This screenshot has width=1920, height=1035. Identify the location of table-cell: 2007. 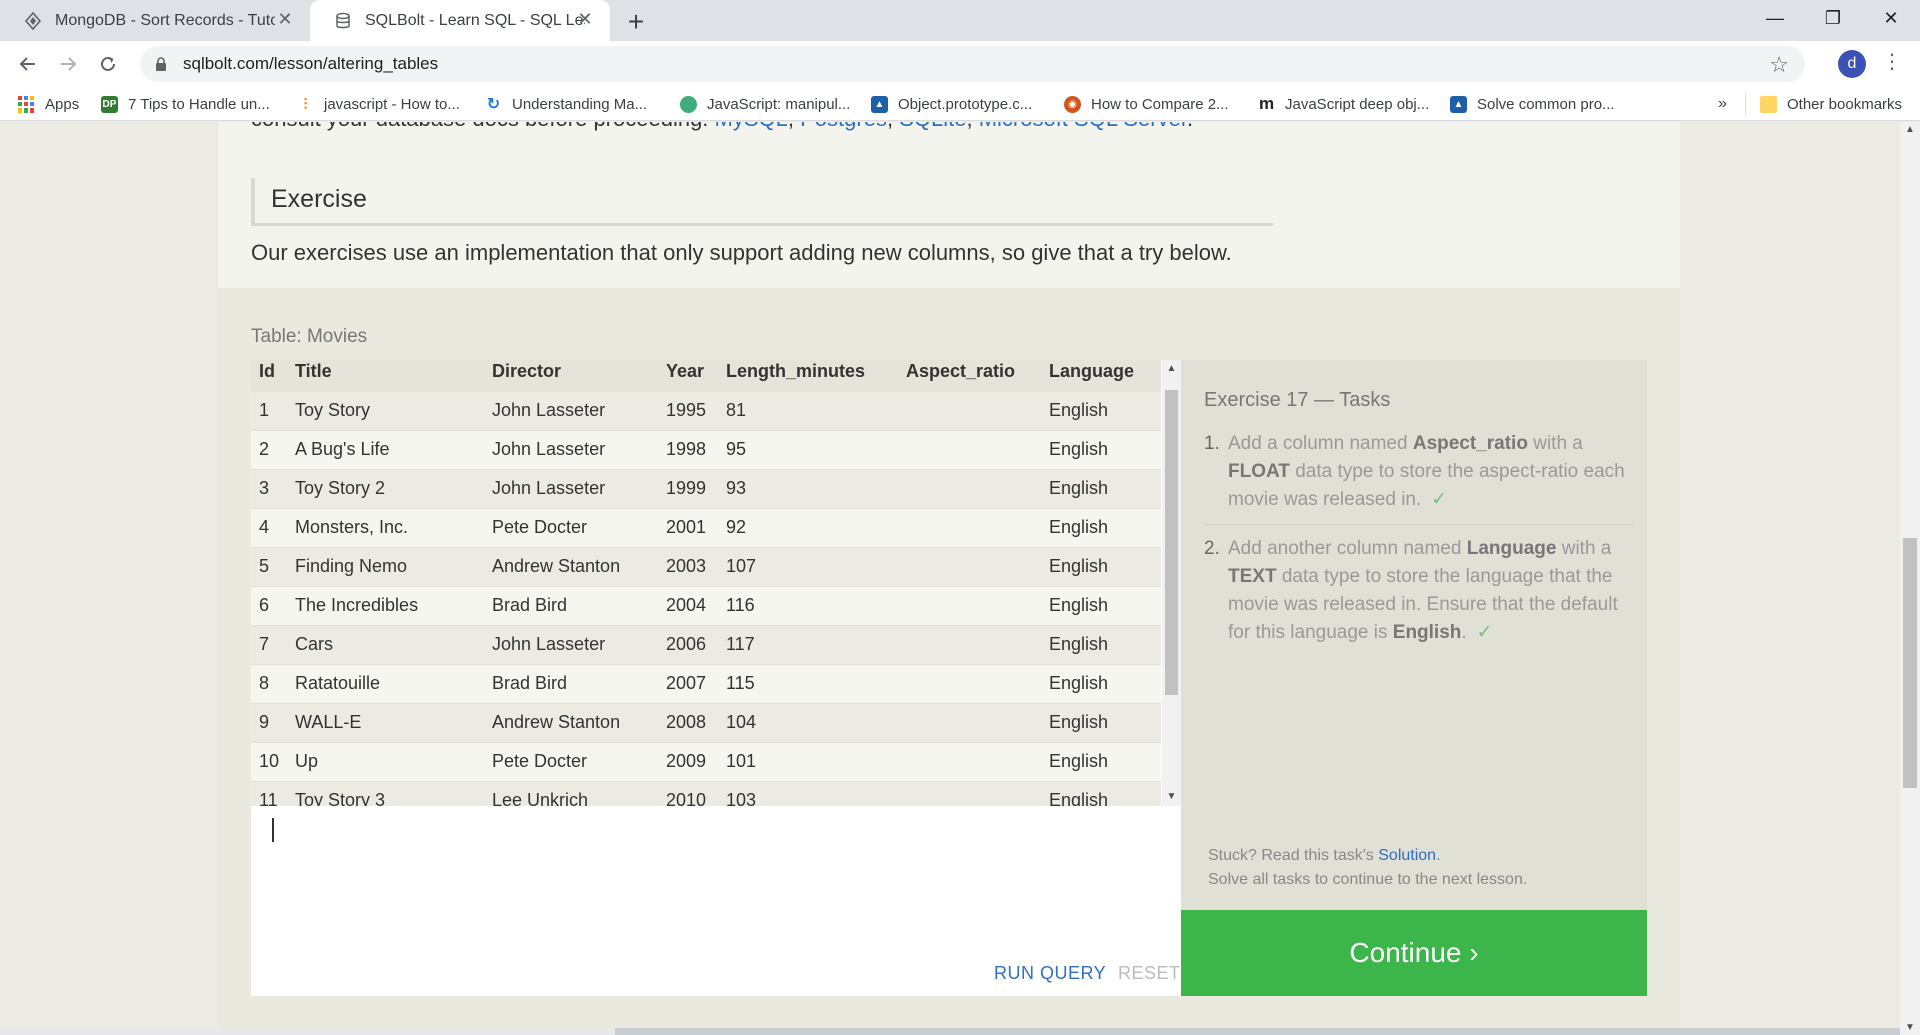
(696, 683).